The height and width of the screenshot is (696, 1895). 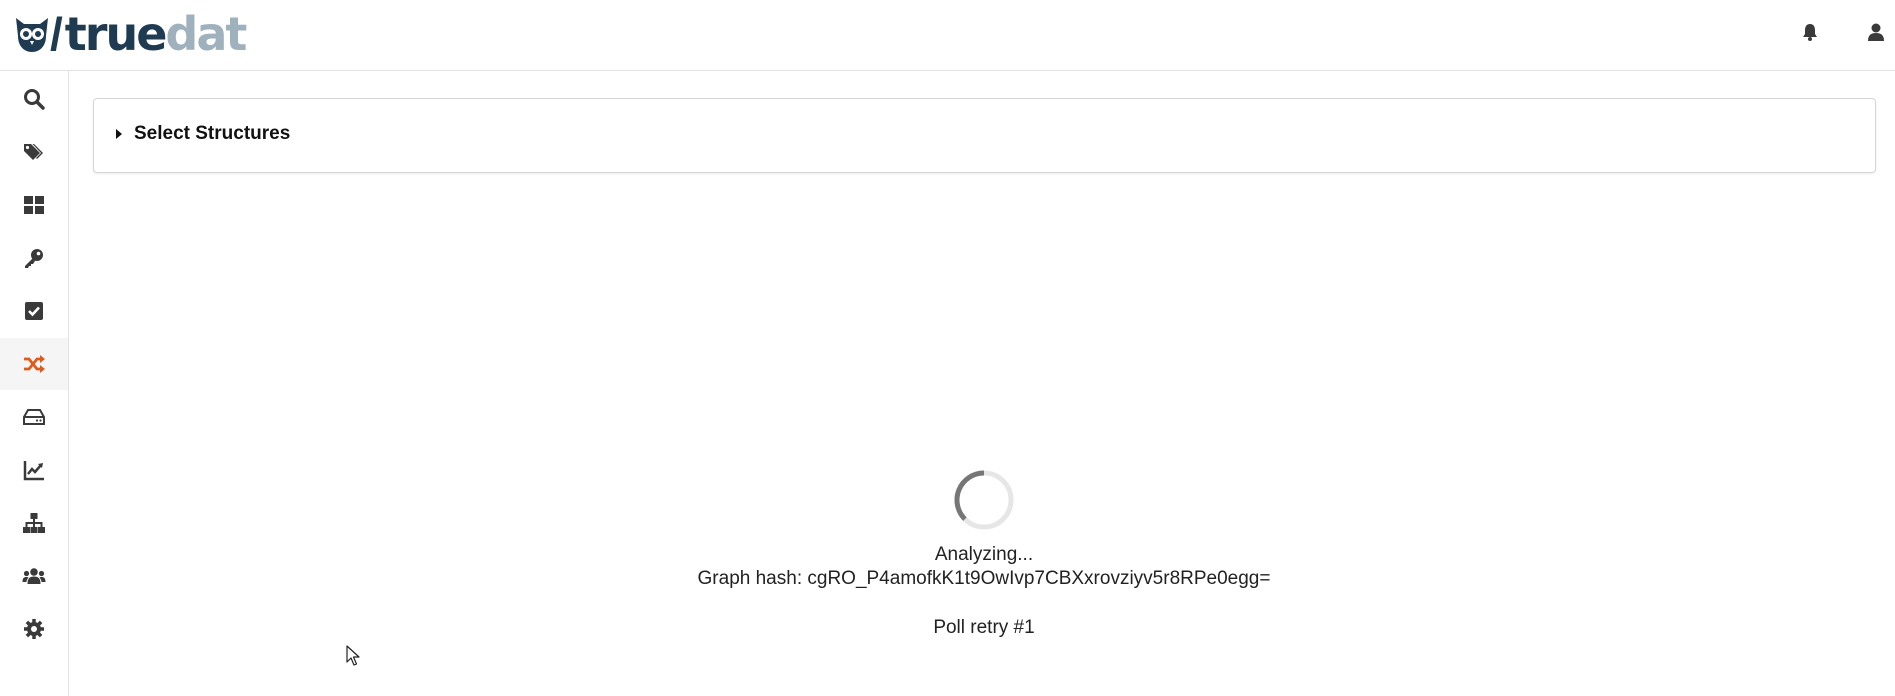 I want to click on sidebar-item-lineage, so click(x=34, y=364).